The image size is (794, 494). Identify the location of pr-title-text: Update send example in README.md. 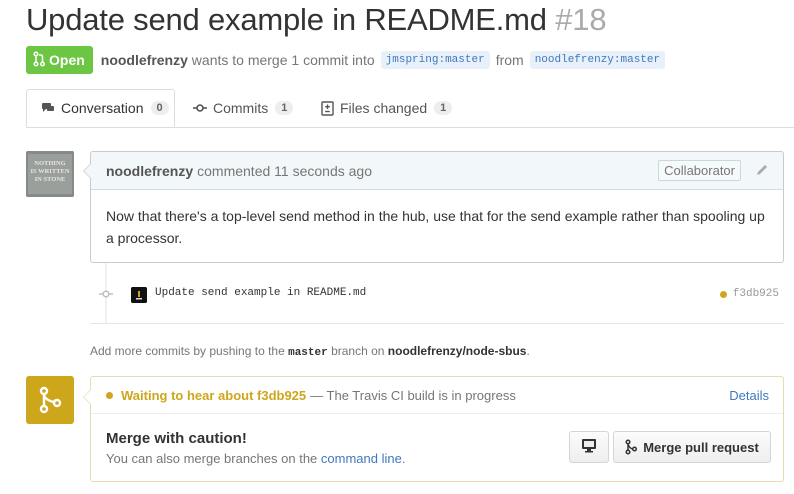
(286, 19).